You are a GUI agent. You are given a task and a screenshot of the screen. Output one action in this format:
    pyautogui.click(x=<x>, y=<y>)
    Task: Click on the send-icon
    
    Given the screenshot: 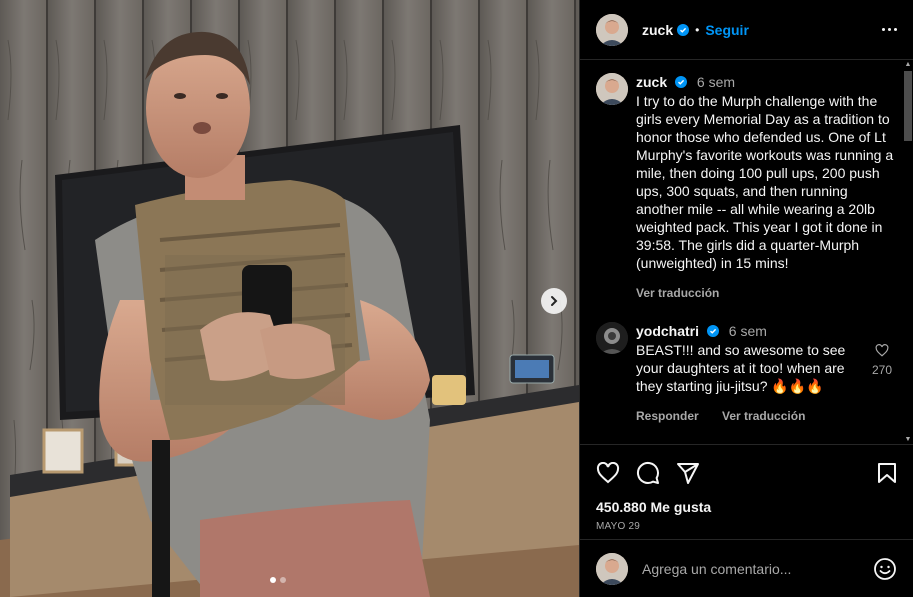 What is the action you would take?
    pyautogui.click(x=688, y=473)
    